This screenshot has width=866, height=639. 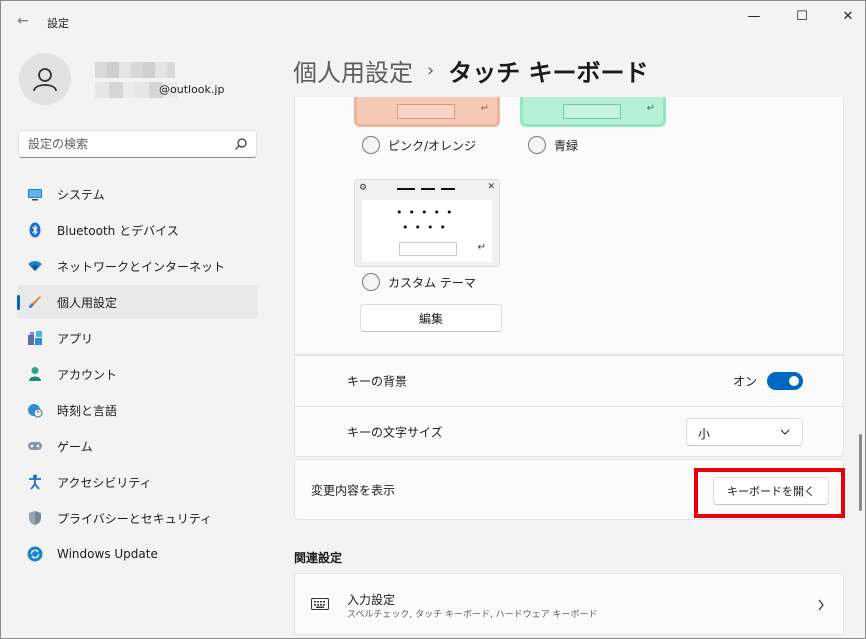 What do you see at coordinates (704, 433) in the screenshot?
I see `select-value: 小` at bounding box center [704, 433].